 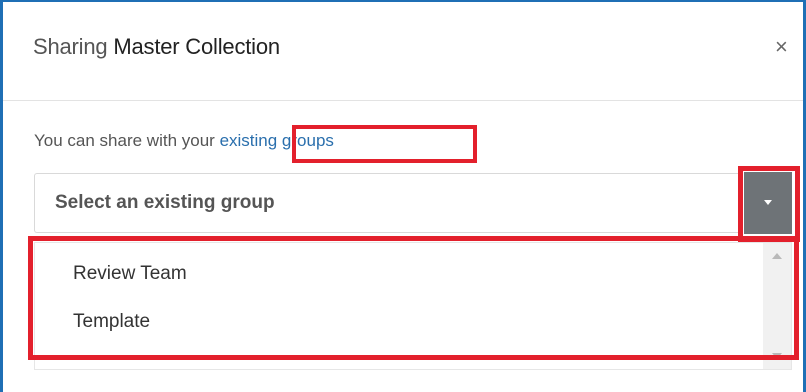 What do you see at coordinates (384, 144) in the screenshot?
I see `highlight-box-link` at bounding box center [384, 144].